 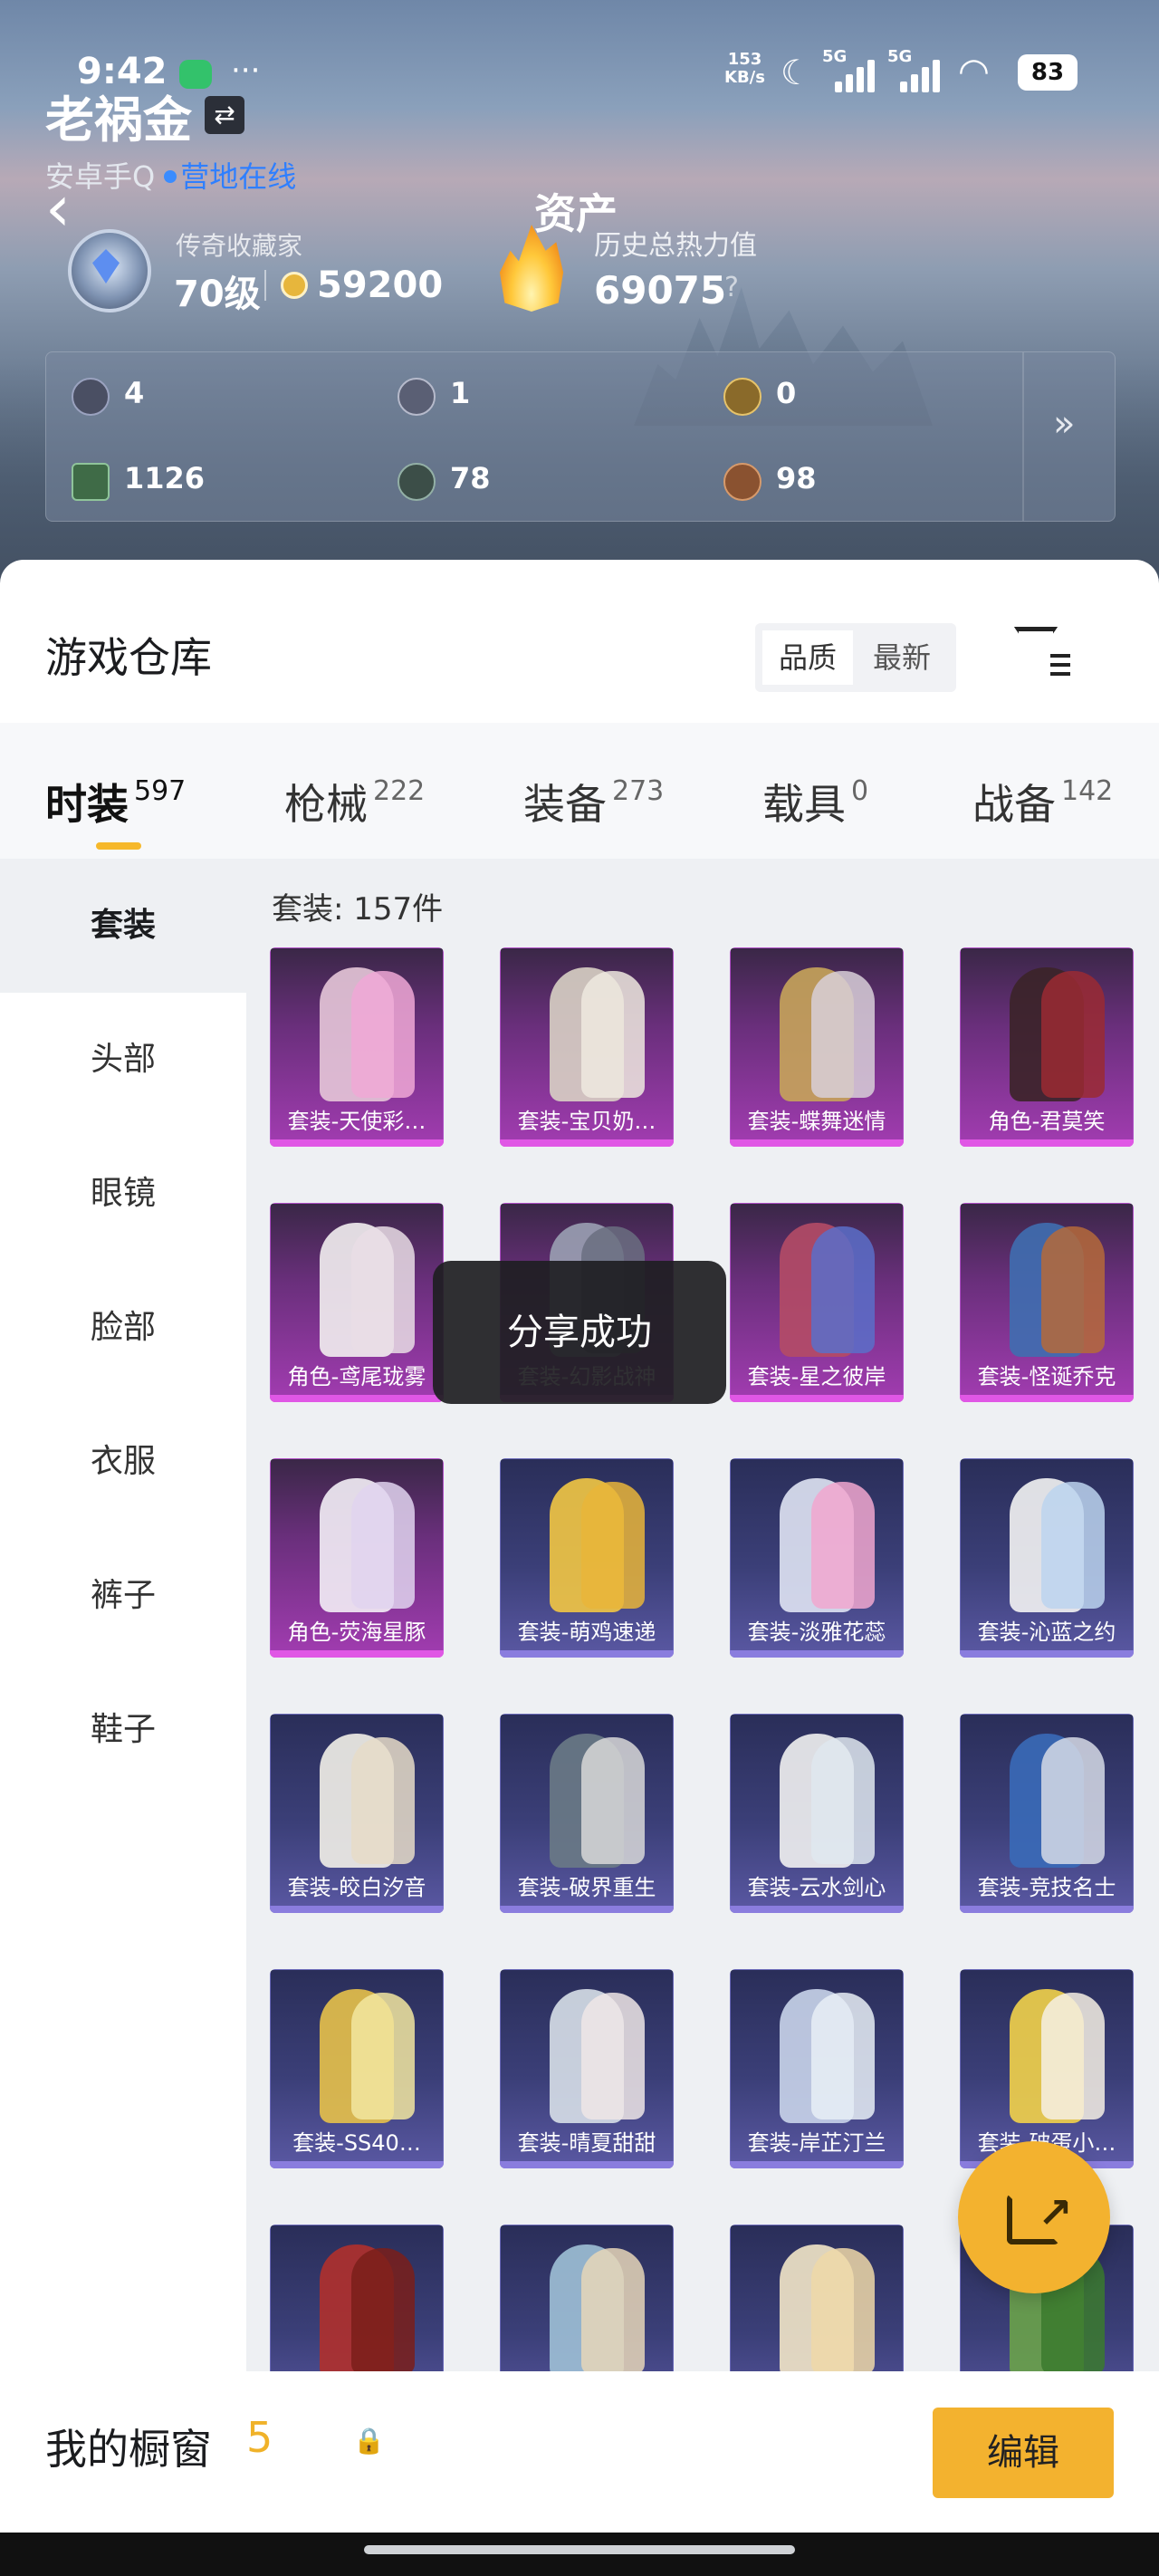 What do you see at coordinates (902, 657) in the screenshot?
I see `sort-latest-button: 最新` at bounding box center [902, 657].